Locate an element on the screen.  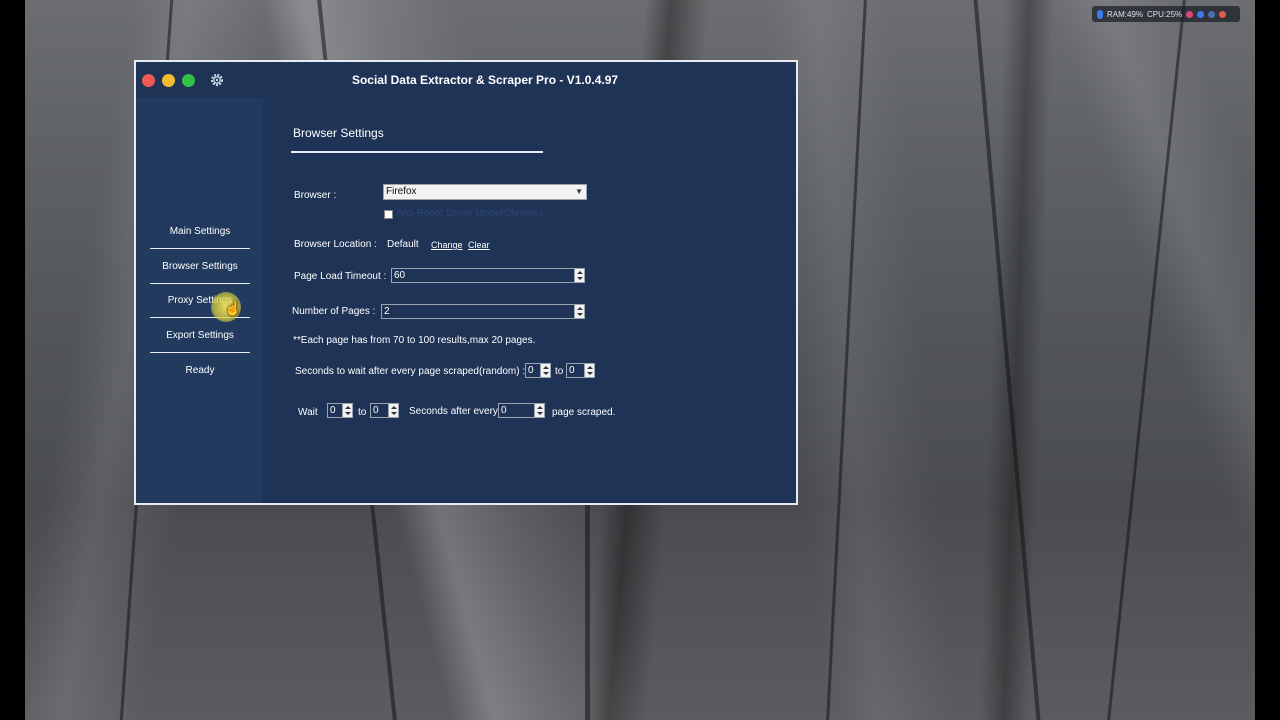
pages-spinner-buttons is located at coordinates (579, 311).